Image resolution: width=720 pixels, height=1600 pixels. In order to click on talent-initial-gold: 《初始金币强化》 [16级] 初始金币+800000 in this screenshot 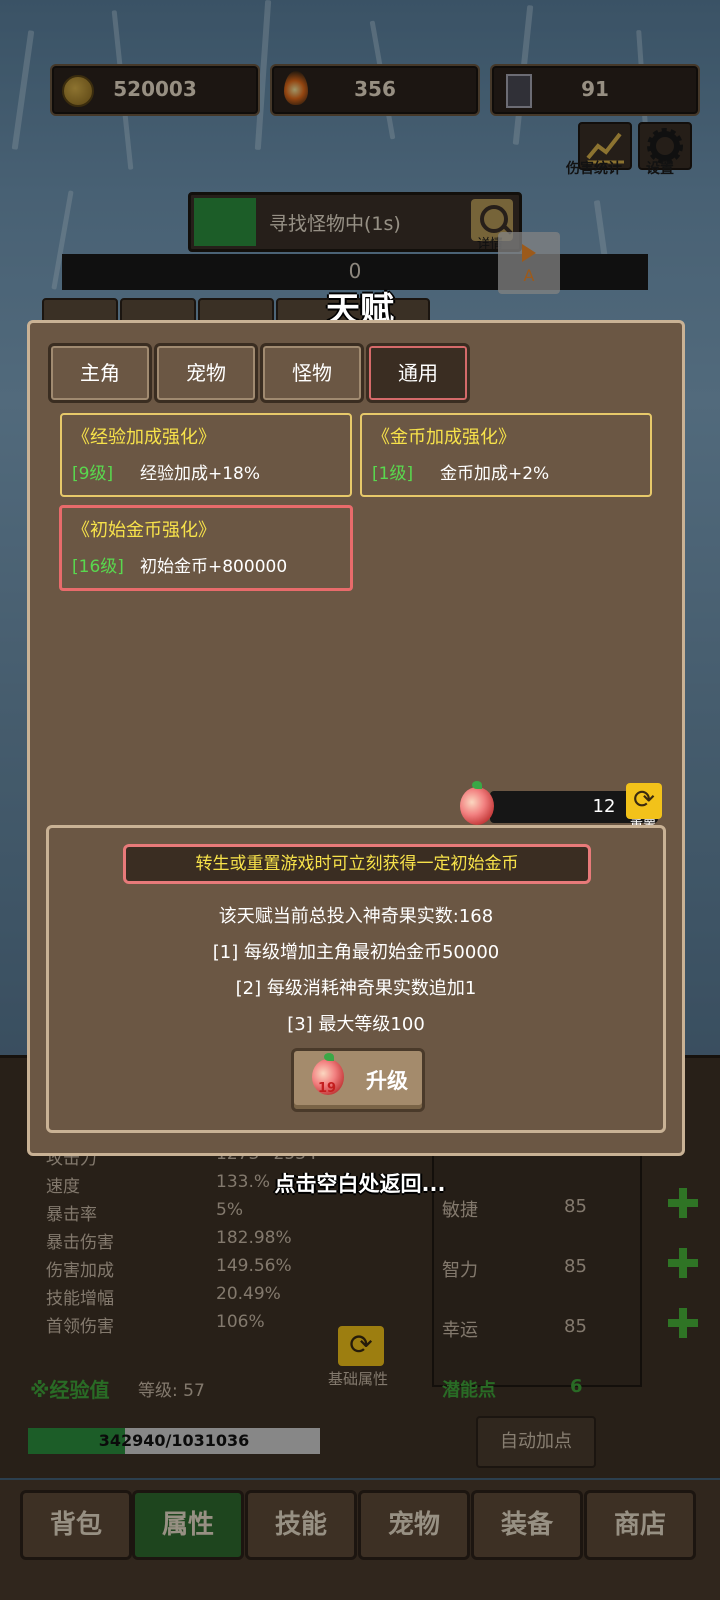, I will do `click(206, 548)`.